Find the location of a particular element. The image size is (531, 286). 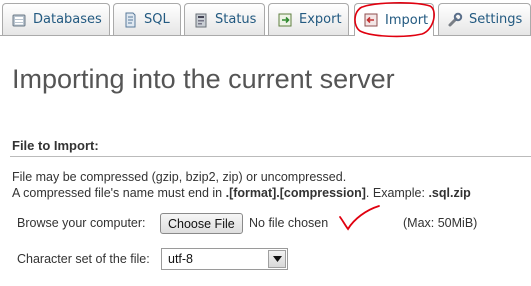

charset-label: Character set of the file: is located at coordinates (83, 259).